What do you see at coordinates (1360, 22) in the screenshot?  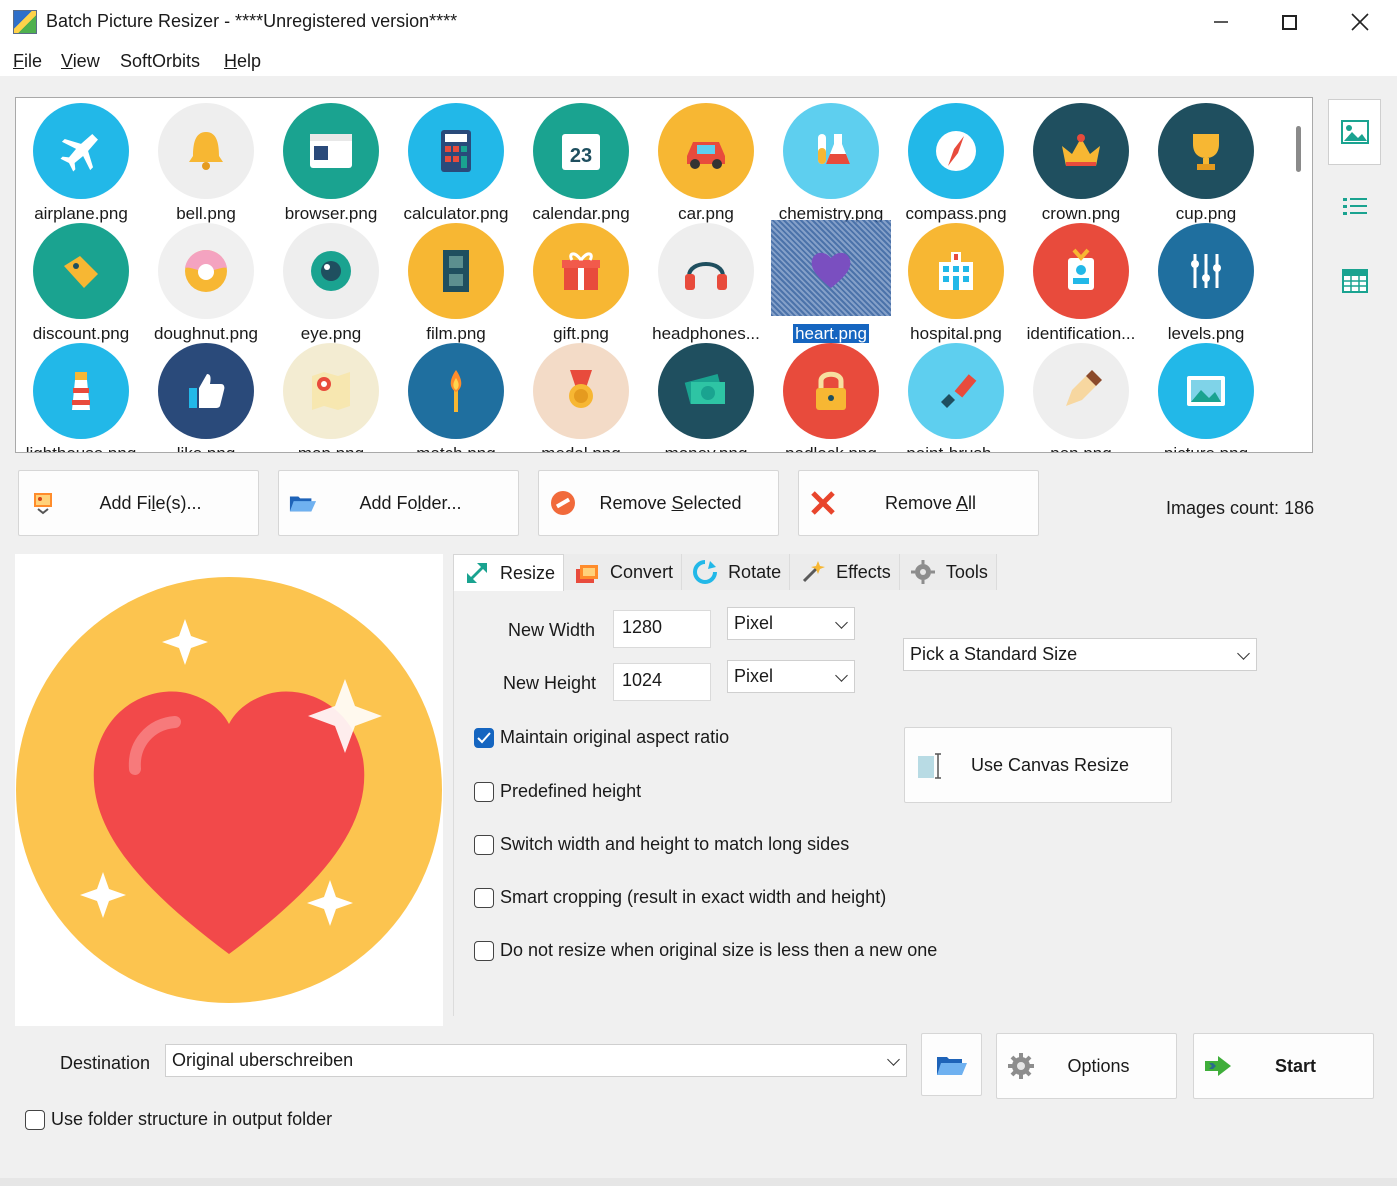 I see `close-icon` at bounding box center [1360, 22].